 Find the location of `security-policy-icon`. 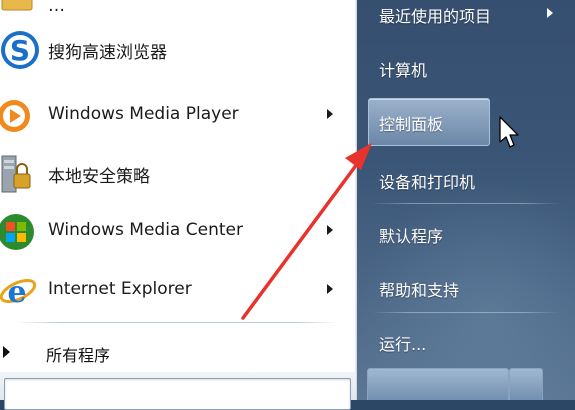

security-policy-icon is located at coordinates (21, 174).